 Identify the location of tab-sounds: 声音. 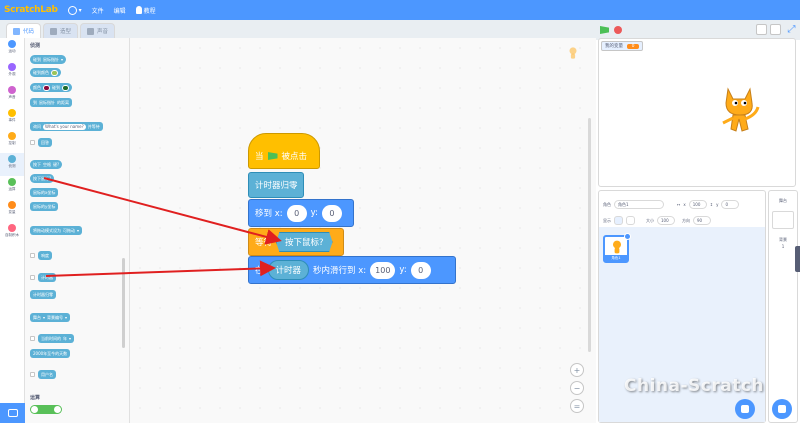
(98, 30).